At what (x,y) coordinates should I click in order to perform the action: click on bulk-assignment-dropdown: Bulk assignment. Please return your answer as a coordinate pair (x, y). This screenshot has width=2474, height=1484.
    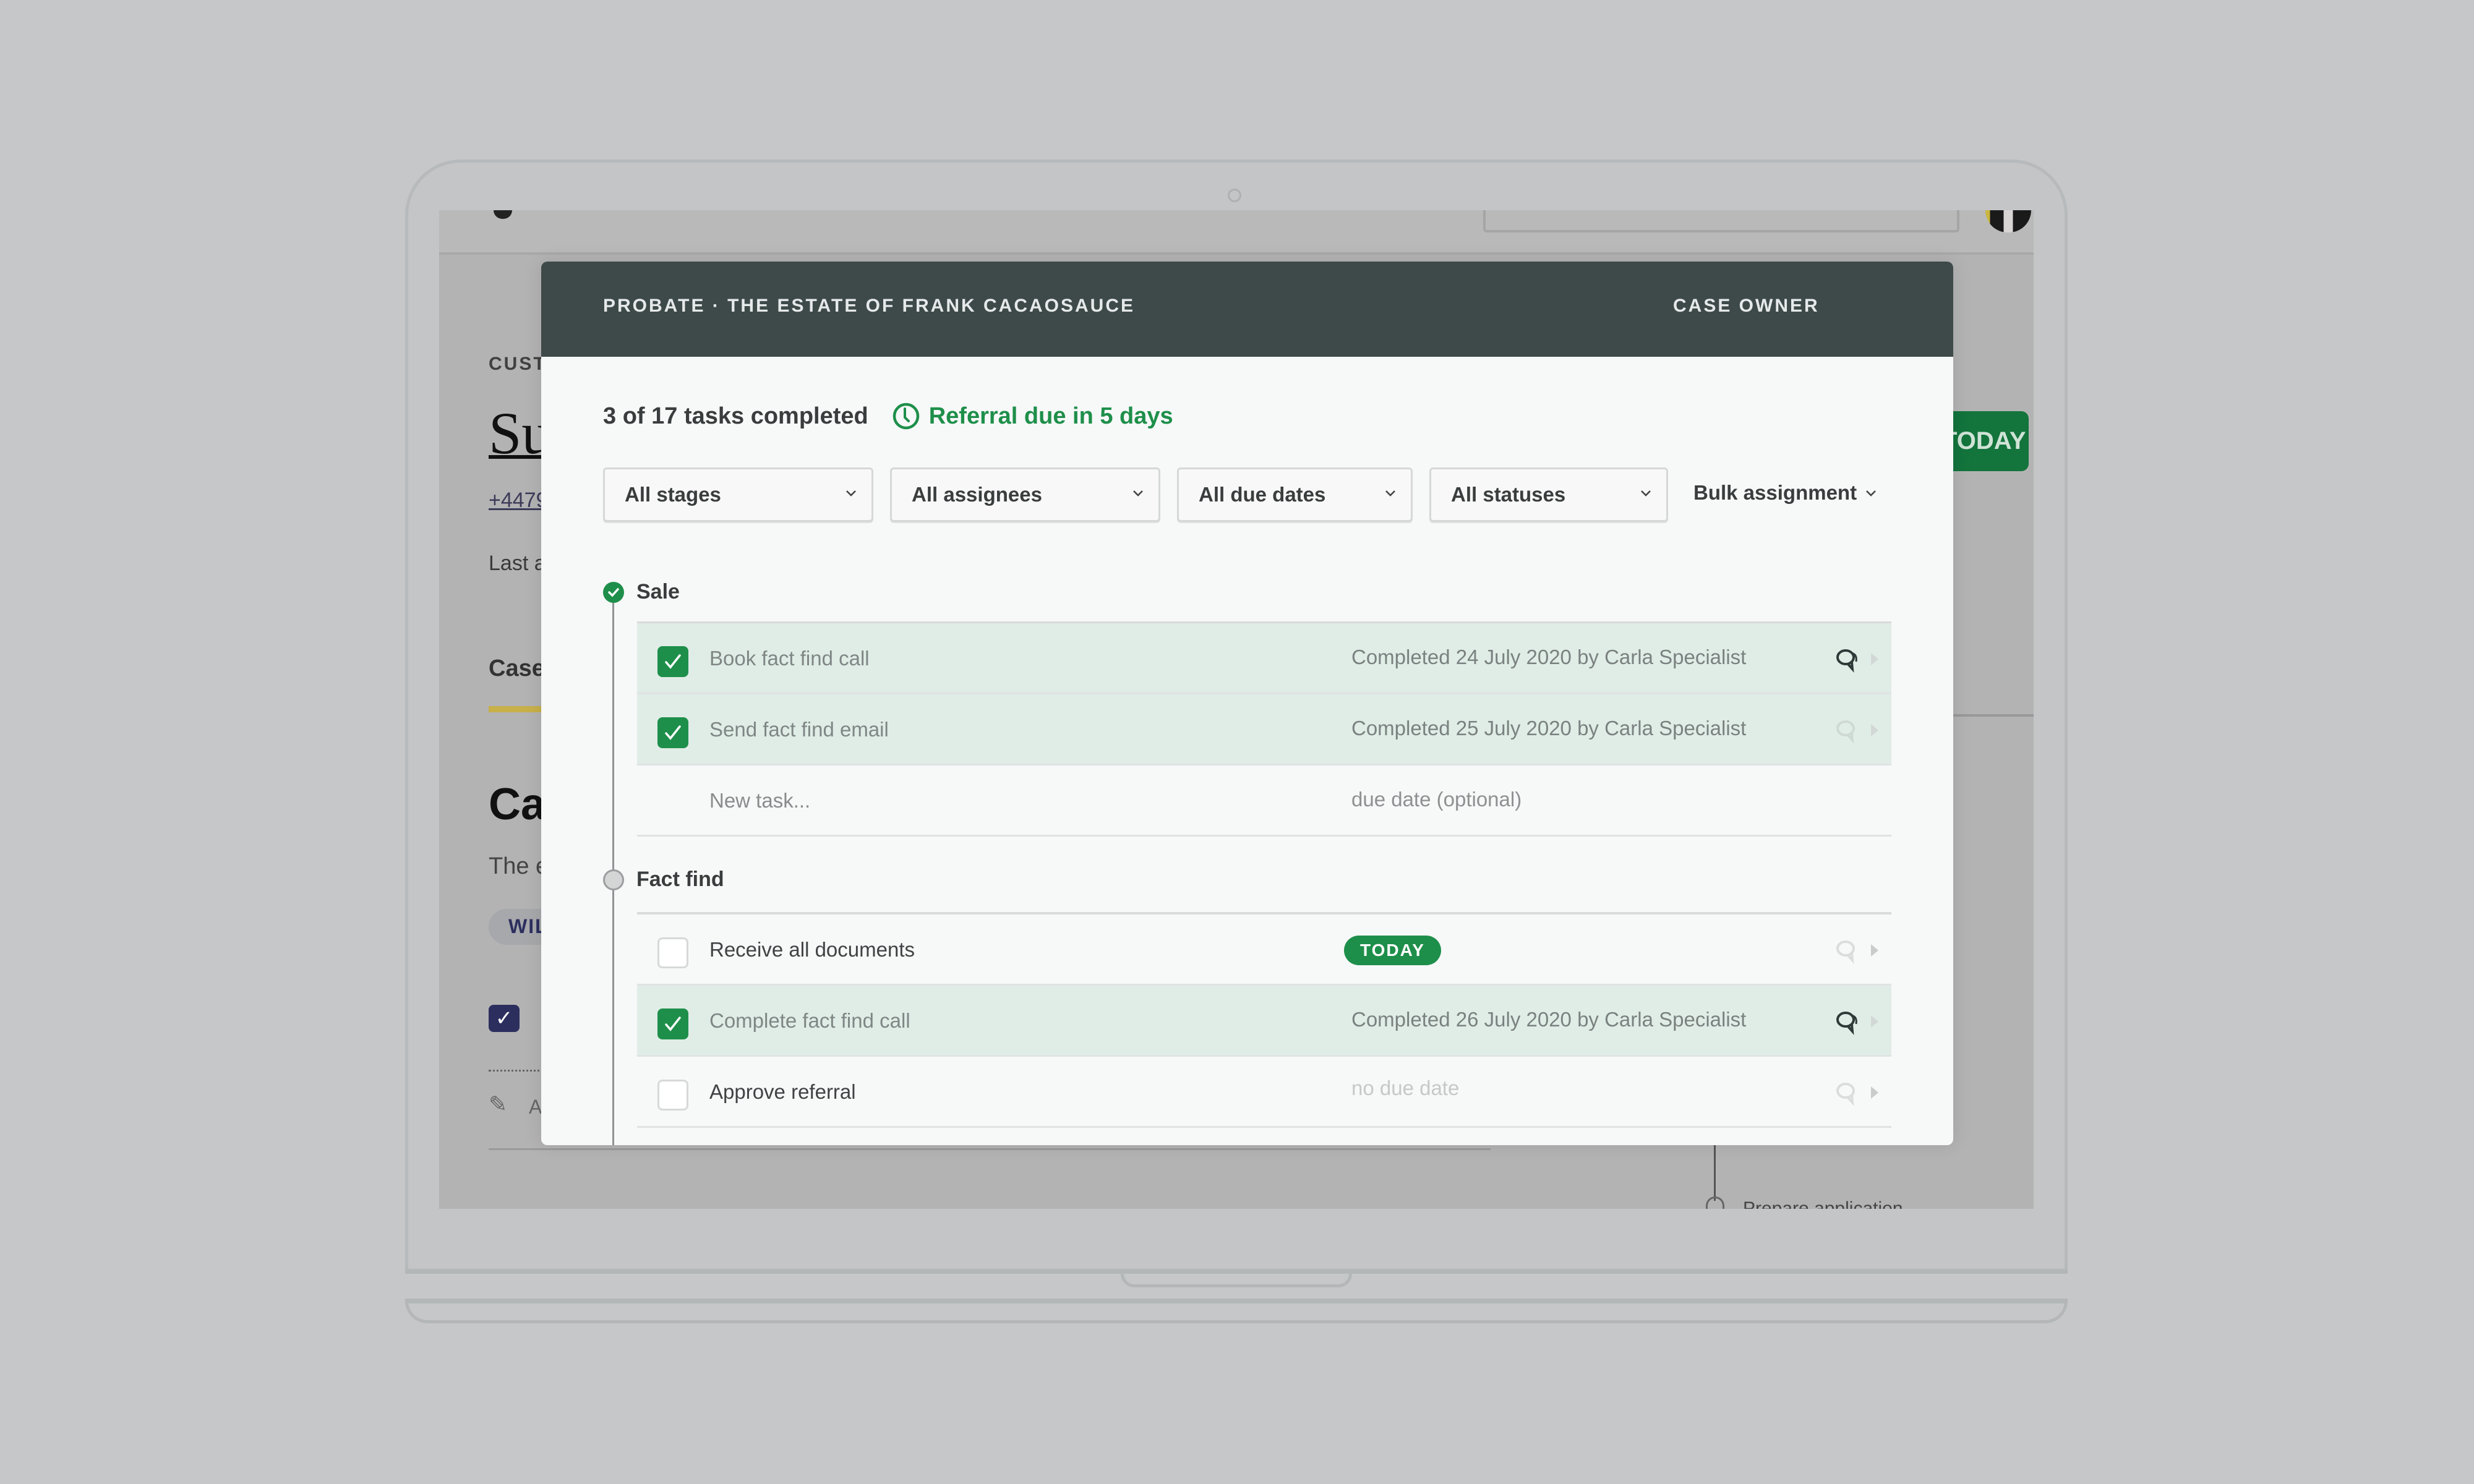
    Looking at the image, I should click on (1786, 493).